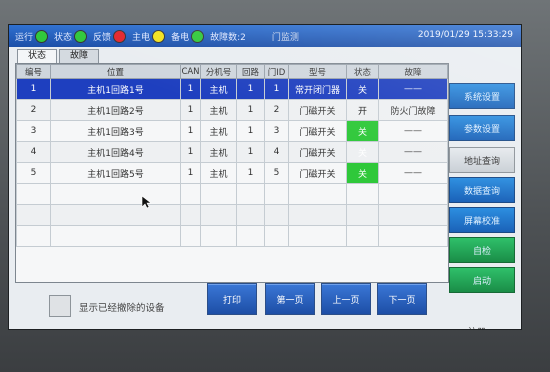 This screenshot has height=372, width=550. What do you see at coordinates (24, 37) in the screenshot?
I see `run-indicator-label: 运行` at bounding box center [24, 37].